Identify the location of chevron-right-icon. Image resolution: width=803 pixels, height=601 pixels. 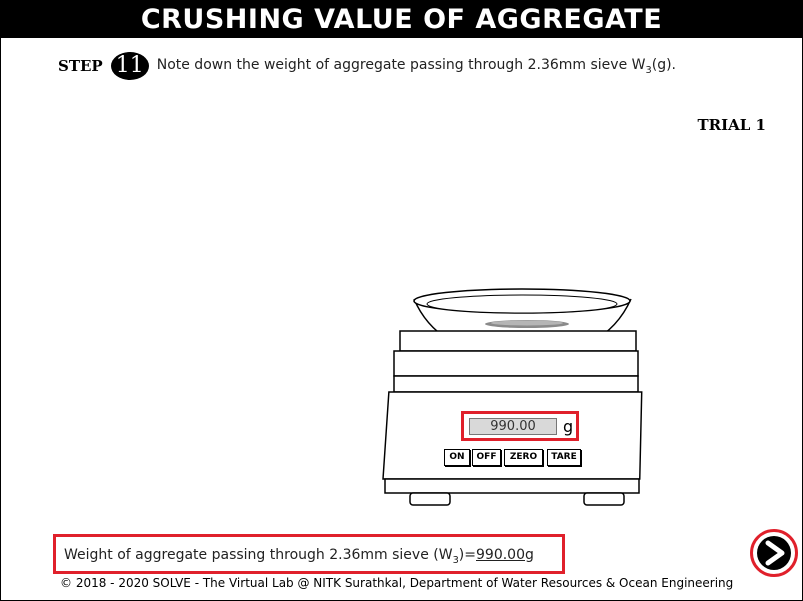
(775, 553).